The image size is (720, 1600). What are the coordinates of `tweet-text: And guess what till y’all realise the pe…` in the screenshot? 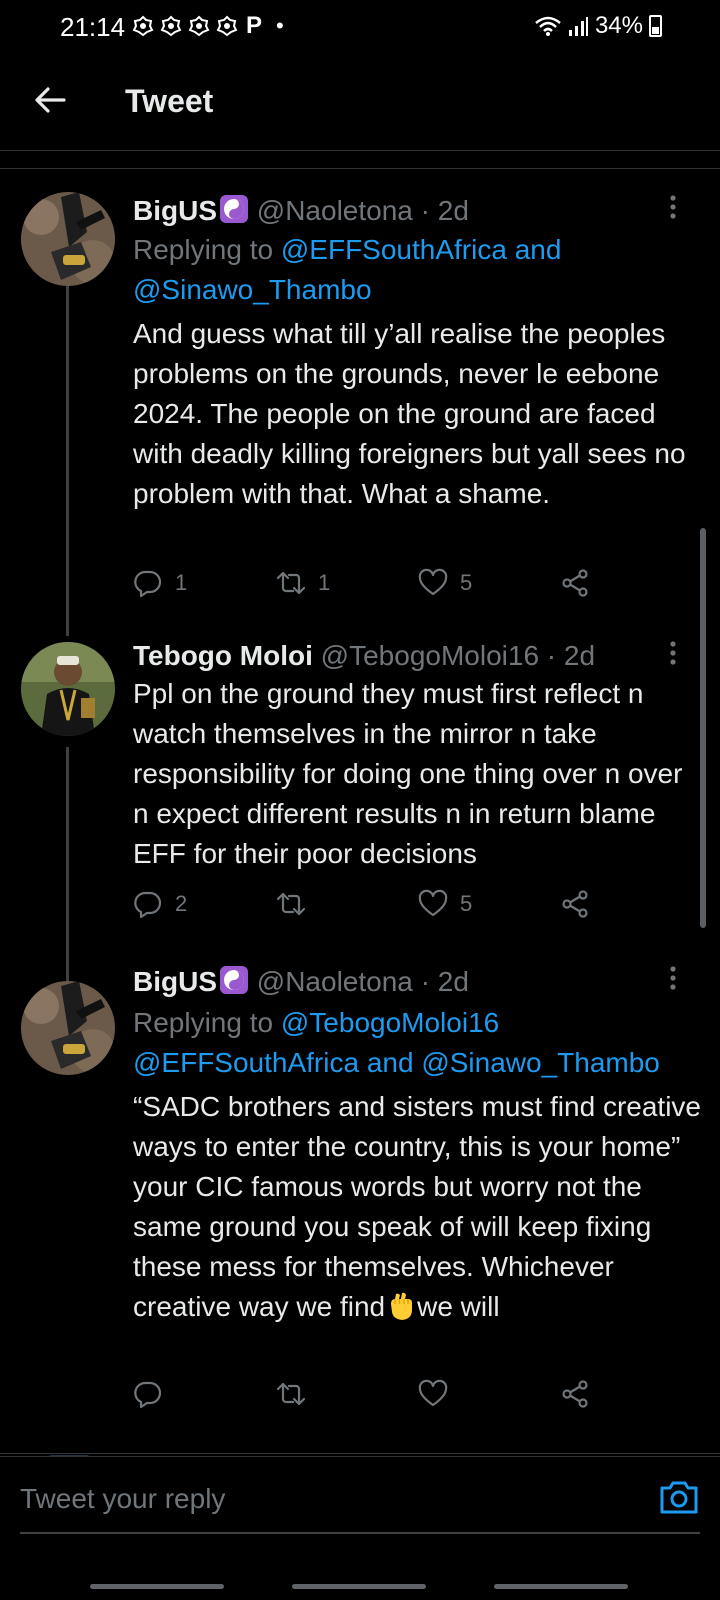 It's located at (409, 413).